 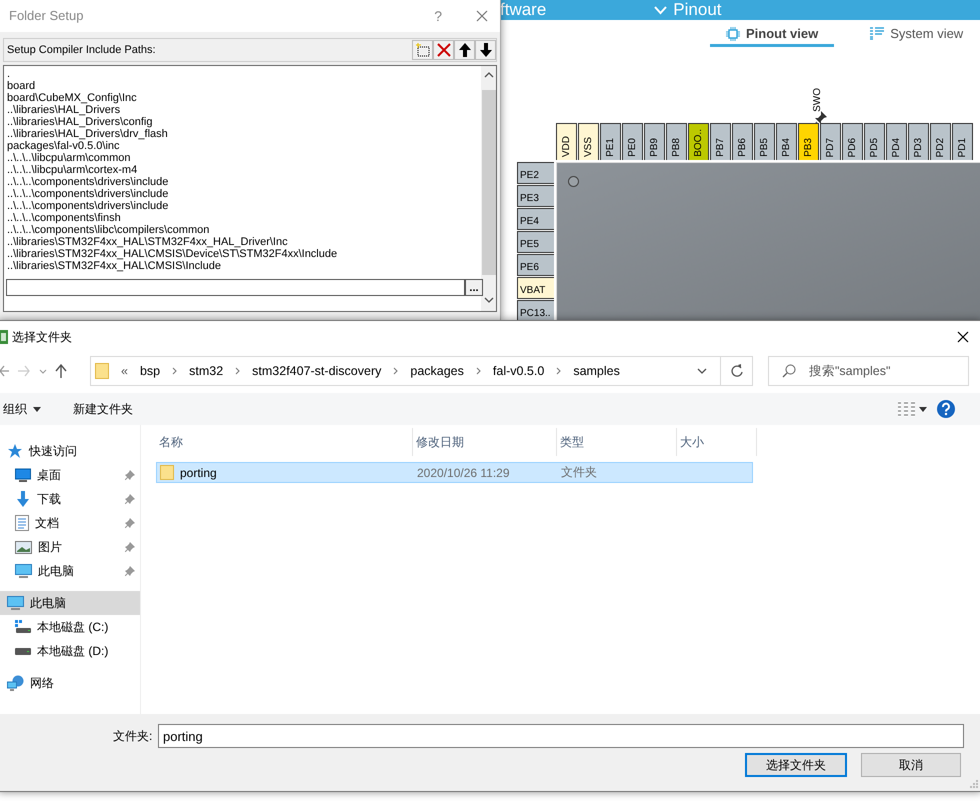 What do you see at coordinates (786, 141) in the screenshot?
I see `pin: PB4` at bounding box center [786, 141].